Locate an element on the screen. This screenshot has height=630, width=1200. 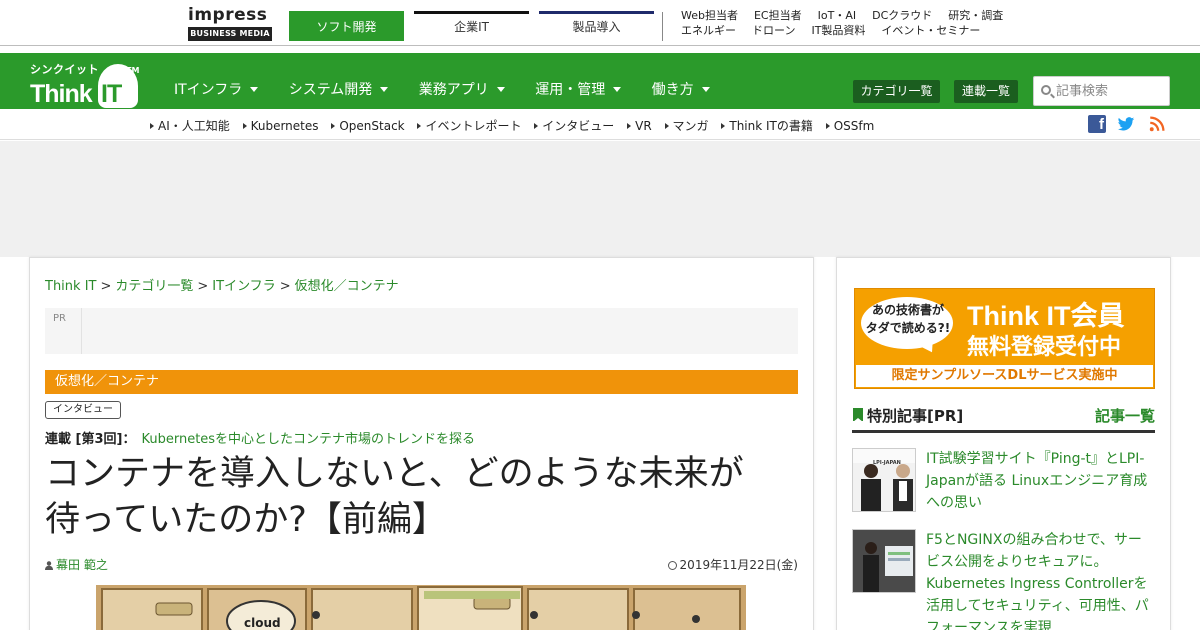
search-icon is located at coordinates (1046, 90).